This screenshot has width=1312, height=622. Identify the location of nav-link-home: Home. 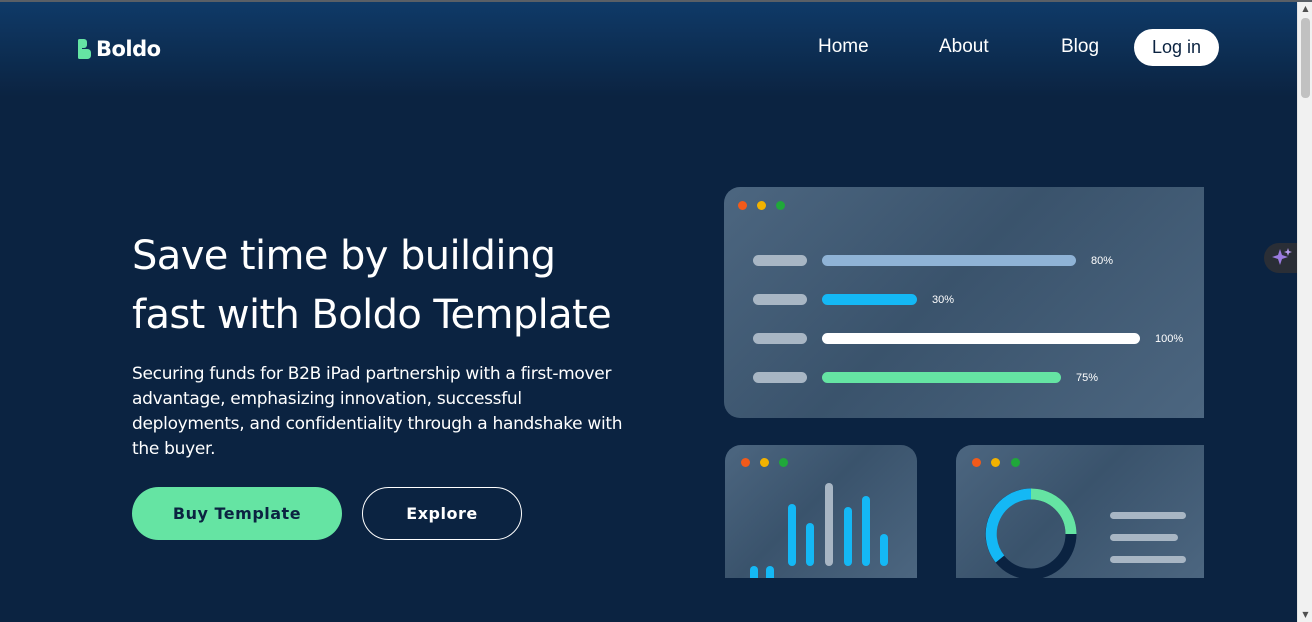
(843, 47).